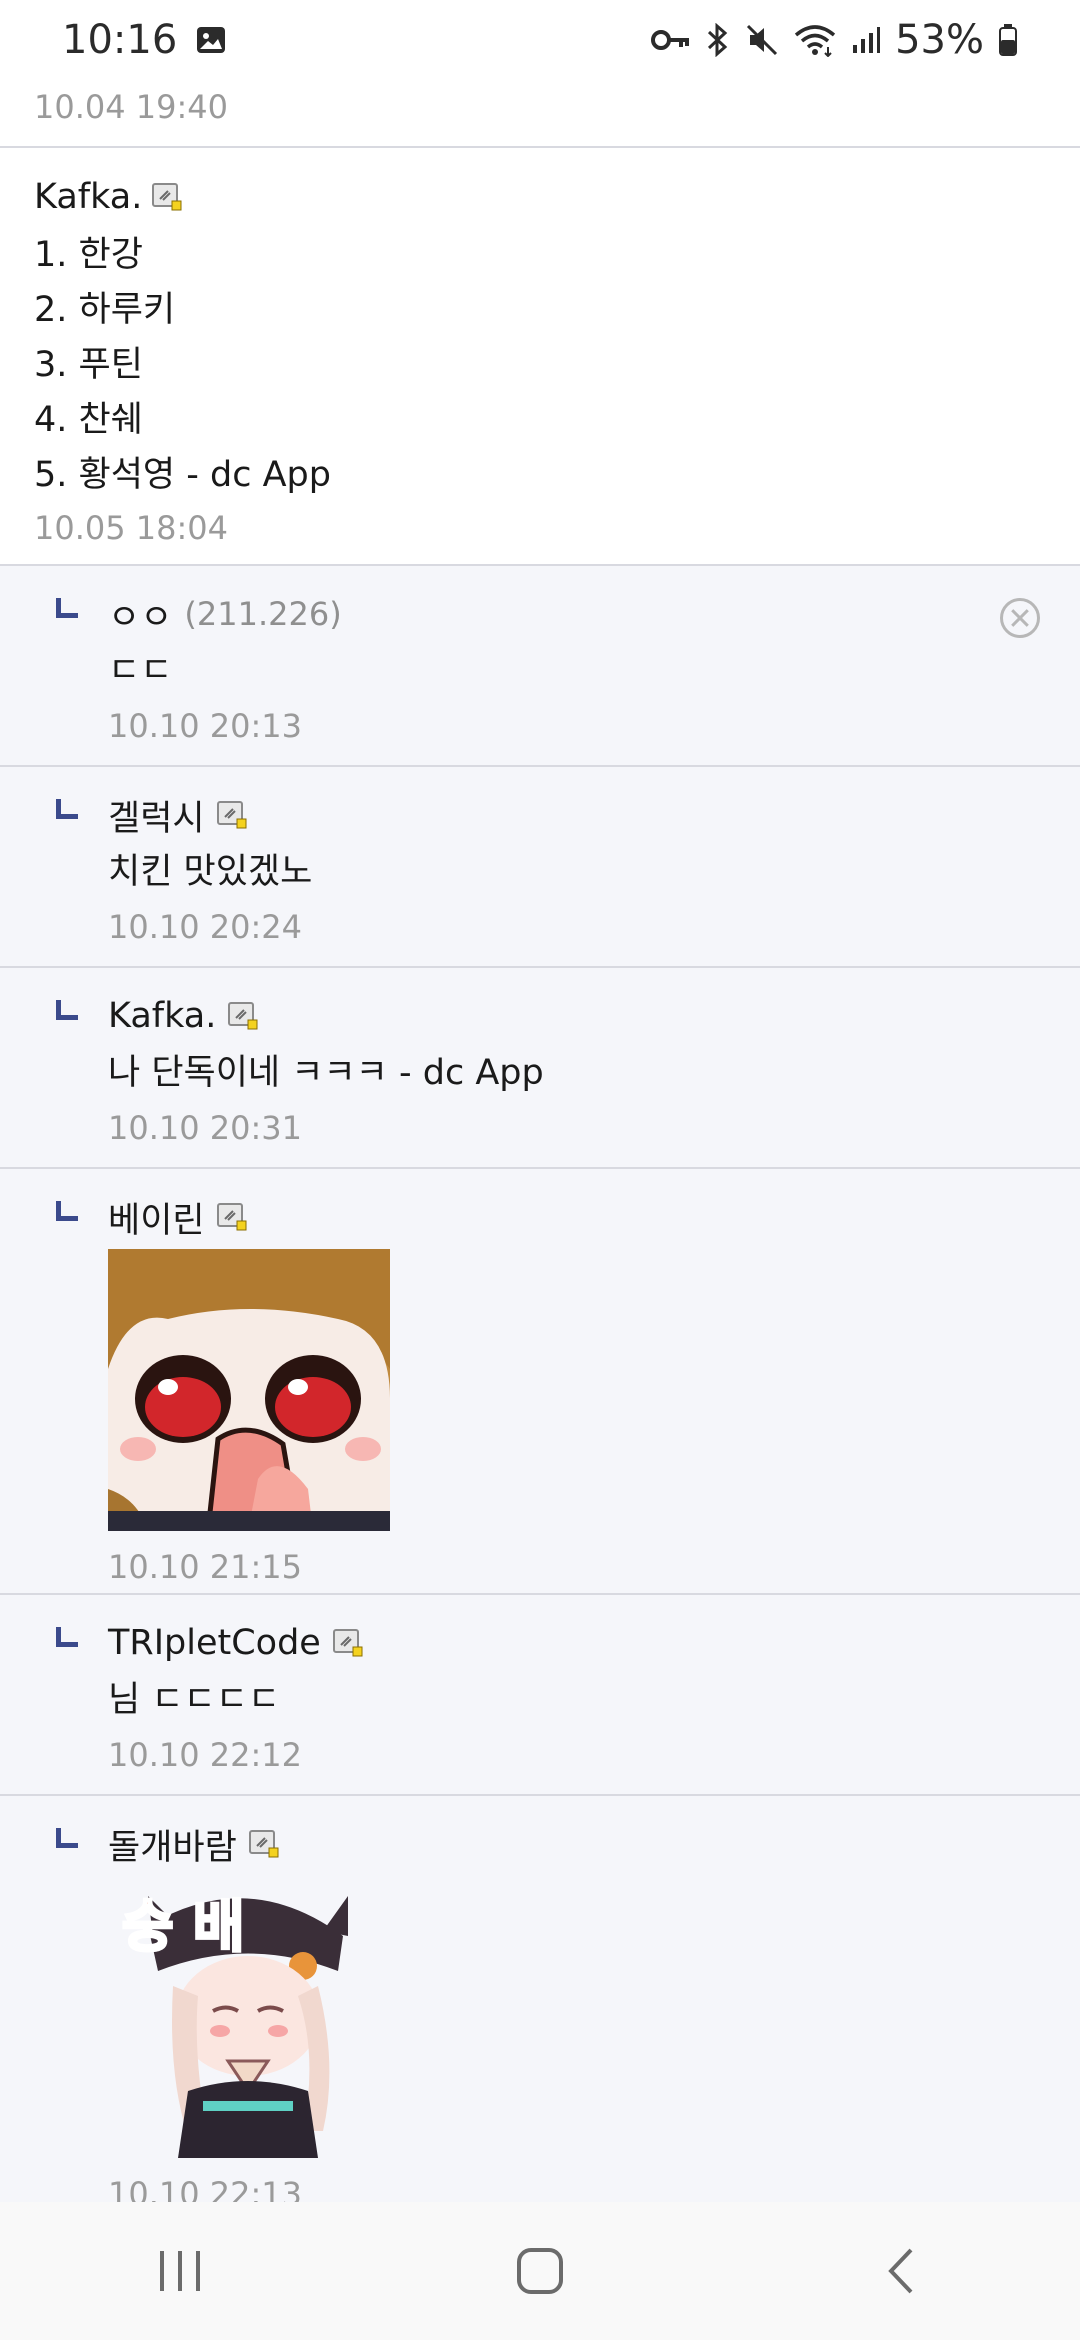 This screenshot has width=1080, height=2340. I want to click on timestamp: 10.10 21:15, so click(205, 1567).